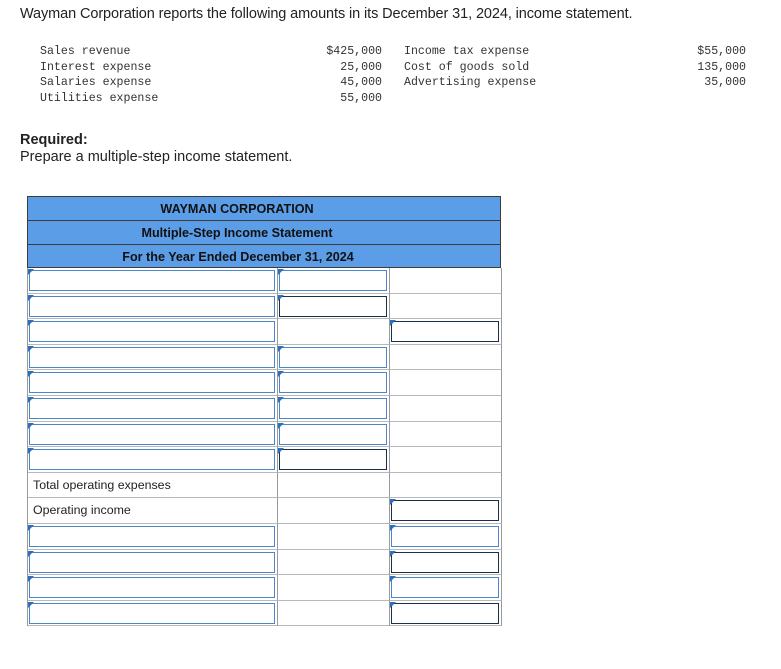  I want to click on amount-value: 35,000, so click(725, 82).